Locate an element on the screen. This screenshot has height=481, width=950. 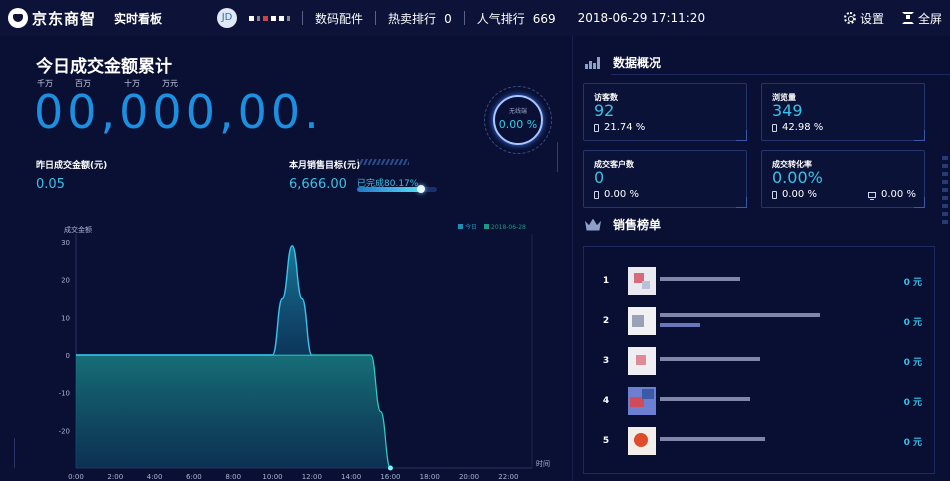
x-tick-label: 18:00 is located at coordinates (430, 477).